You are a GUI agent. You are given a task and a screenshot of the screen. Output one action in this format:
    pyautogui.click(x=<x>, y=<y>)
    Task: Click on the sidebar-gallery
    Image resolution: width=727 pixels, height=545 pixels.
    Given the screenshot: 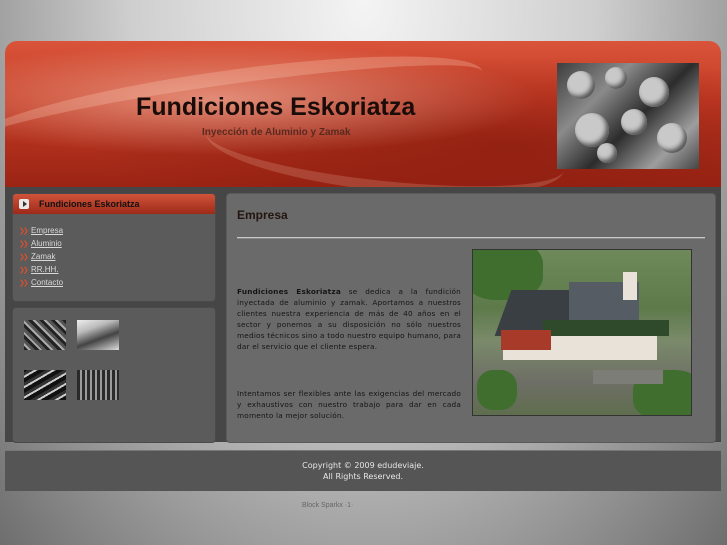 What is the action you would take?
    pyautogui.click(x=114, y=375)
    